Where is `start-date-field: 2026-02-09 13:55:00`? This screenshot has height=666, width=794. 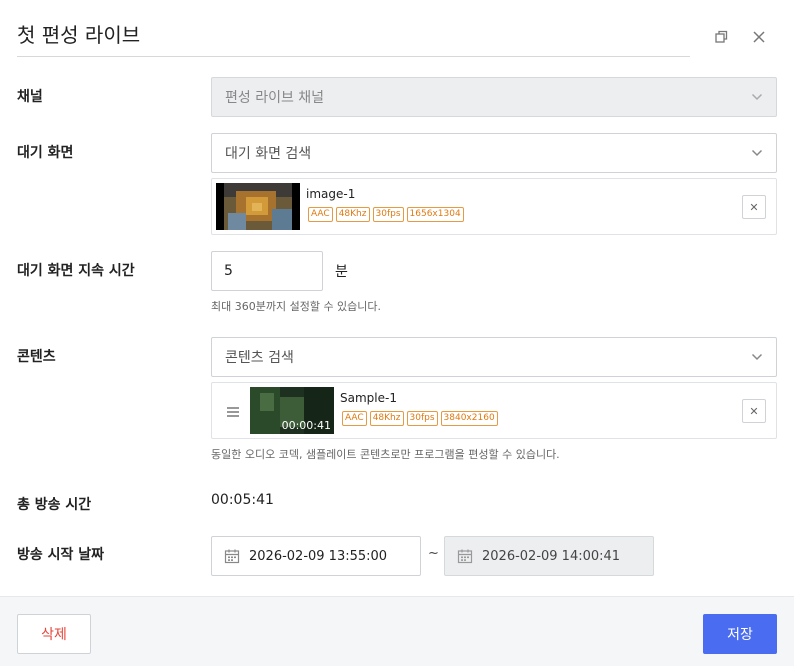
start-date-field: 2026-02-09 13:55:00 is located at coordinates (316, 556).